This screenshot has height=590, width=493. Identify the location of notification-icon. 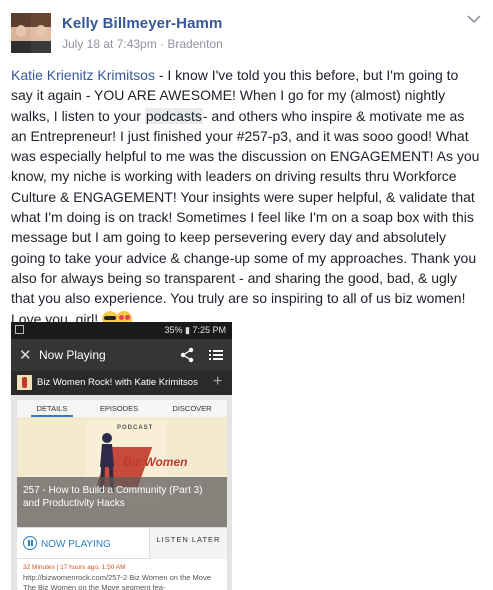
(19, 329).